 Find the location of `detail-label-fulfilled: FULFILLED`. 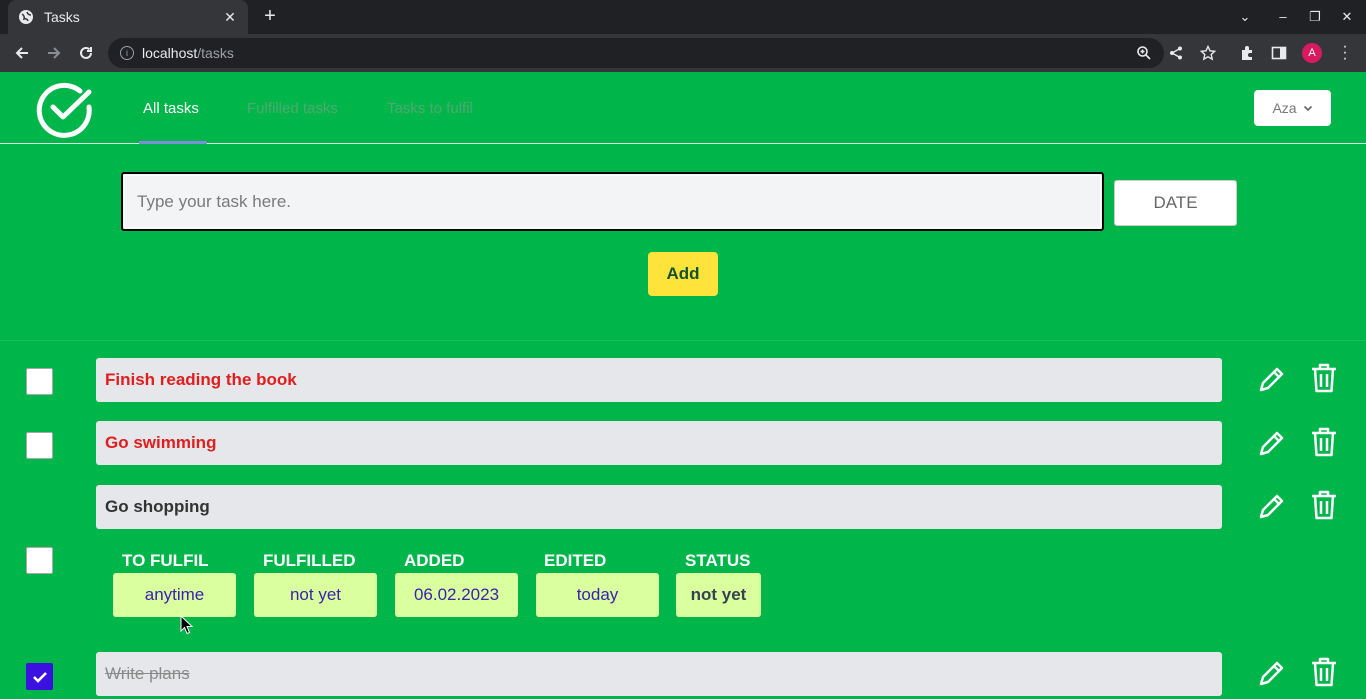

detail-label-fulfilled: FULFILLED is located at coordinates (309, 560).